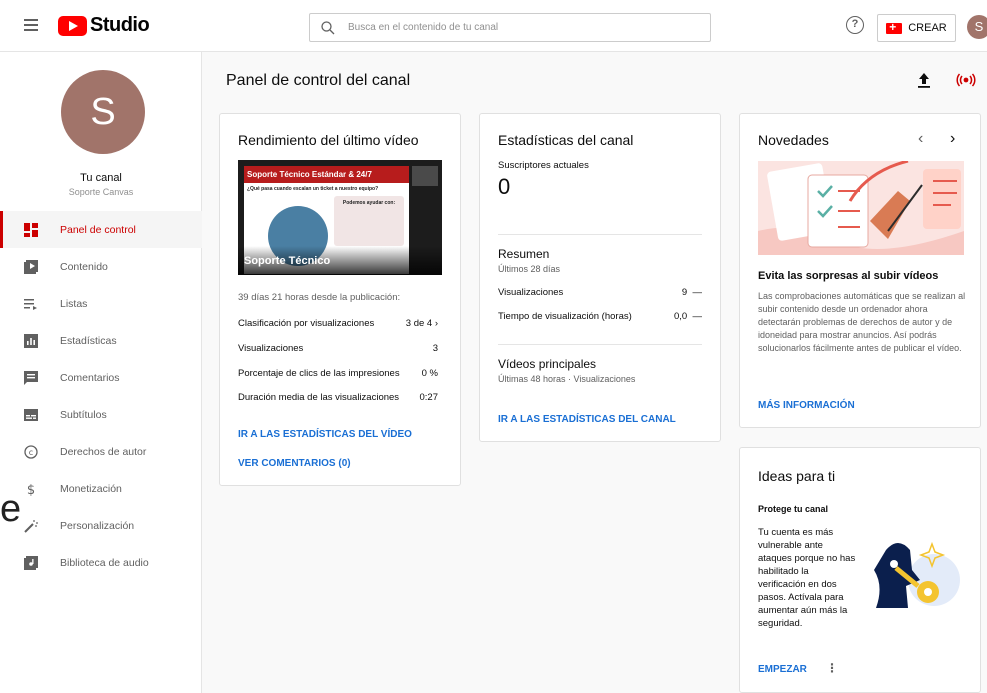 The width and height of the screenshot is (987, 693). Describe the element at coordinates (369, 221) in the screenshot. I see `thumbnail-box: Podemos ayudar con:` at that location.